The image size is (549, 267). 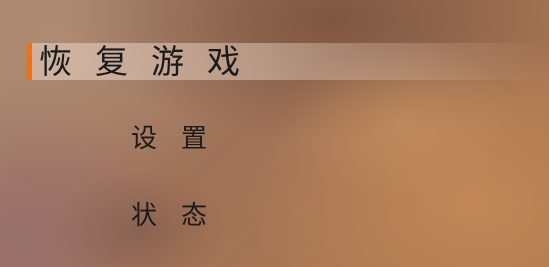 I want to click on menu-item-settings: 设置, so click(x=181, y=139).